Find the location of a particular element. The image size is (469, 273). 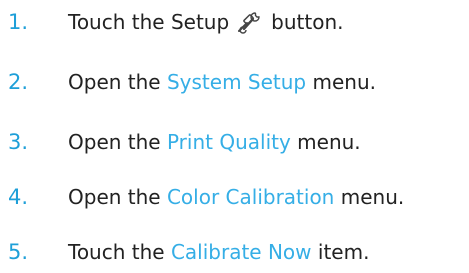

step-text-before: Touch the Setup is located at coordinates (149, 22).